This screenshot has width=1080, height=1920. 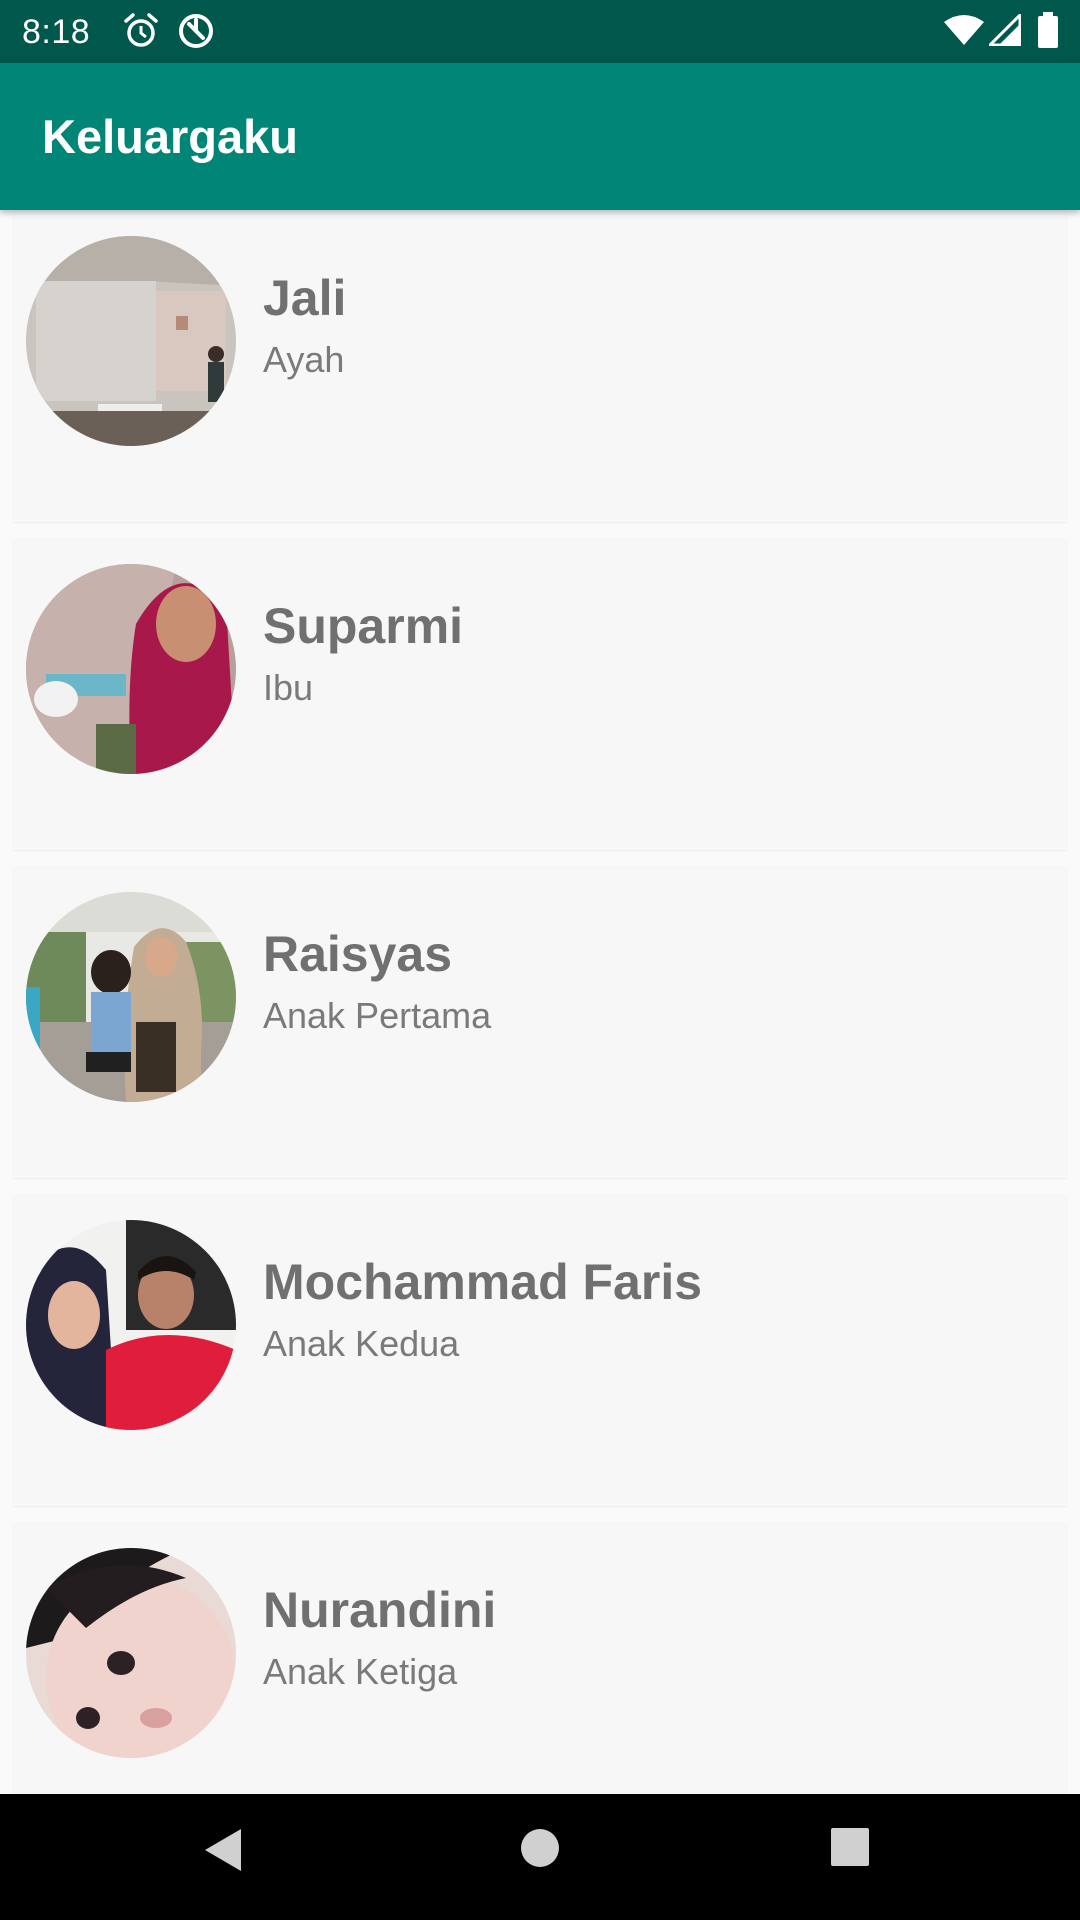 I want to click on recents-button, so click(x=850, y=1857).